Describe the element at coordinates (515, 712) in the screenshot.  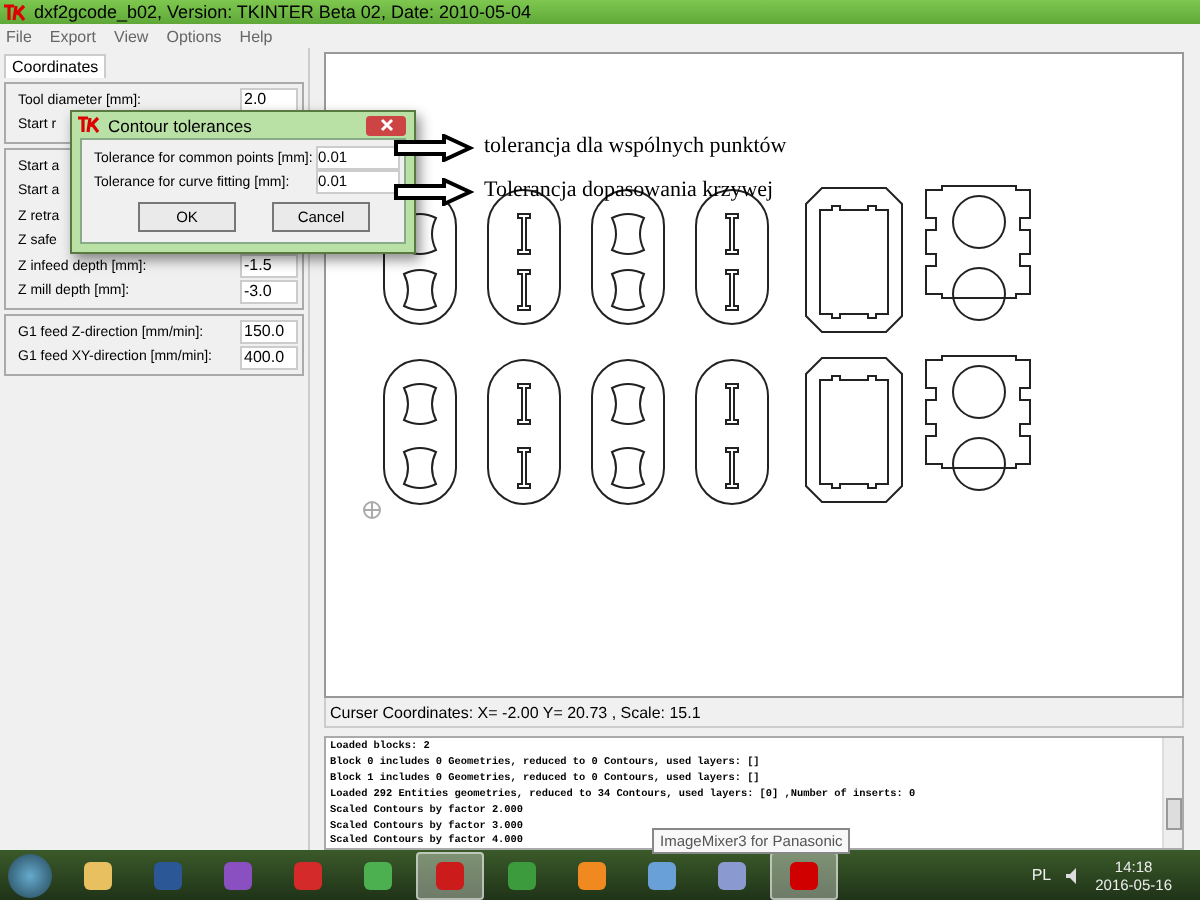
I see `cursor-coordinates: Curser Coordinates: X= -2.00 Y= 20.73 , Scale: 15.1` at that location.